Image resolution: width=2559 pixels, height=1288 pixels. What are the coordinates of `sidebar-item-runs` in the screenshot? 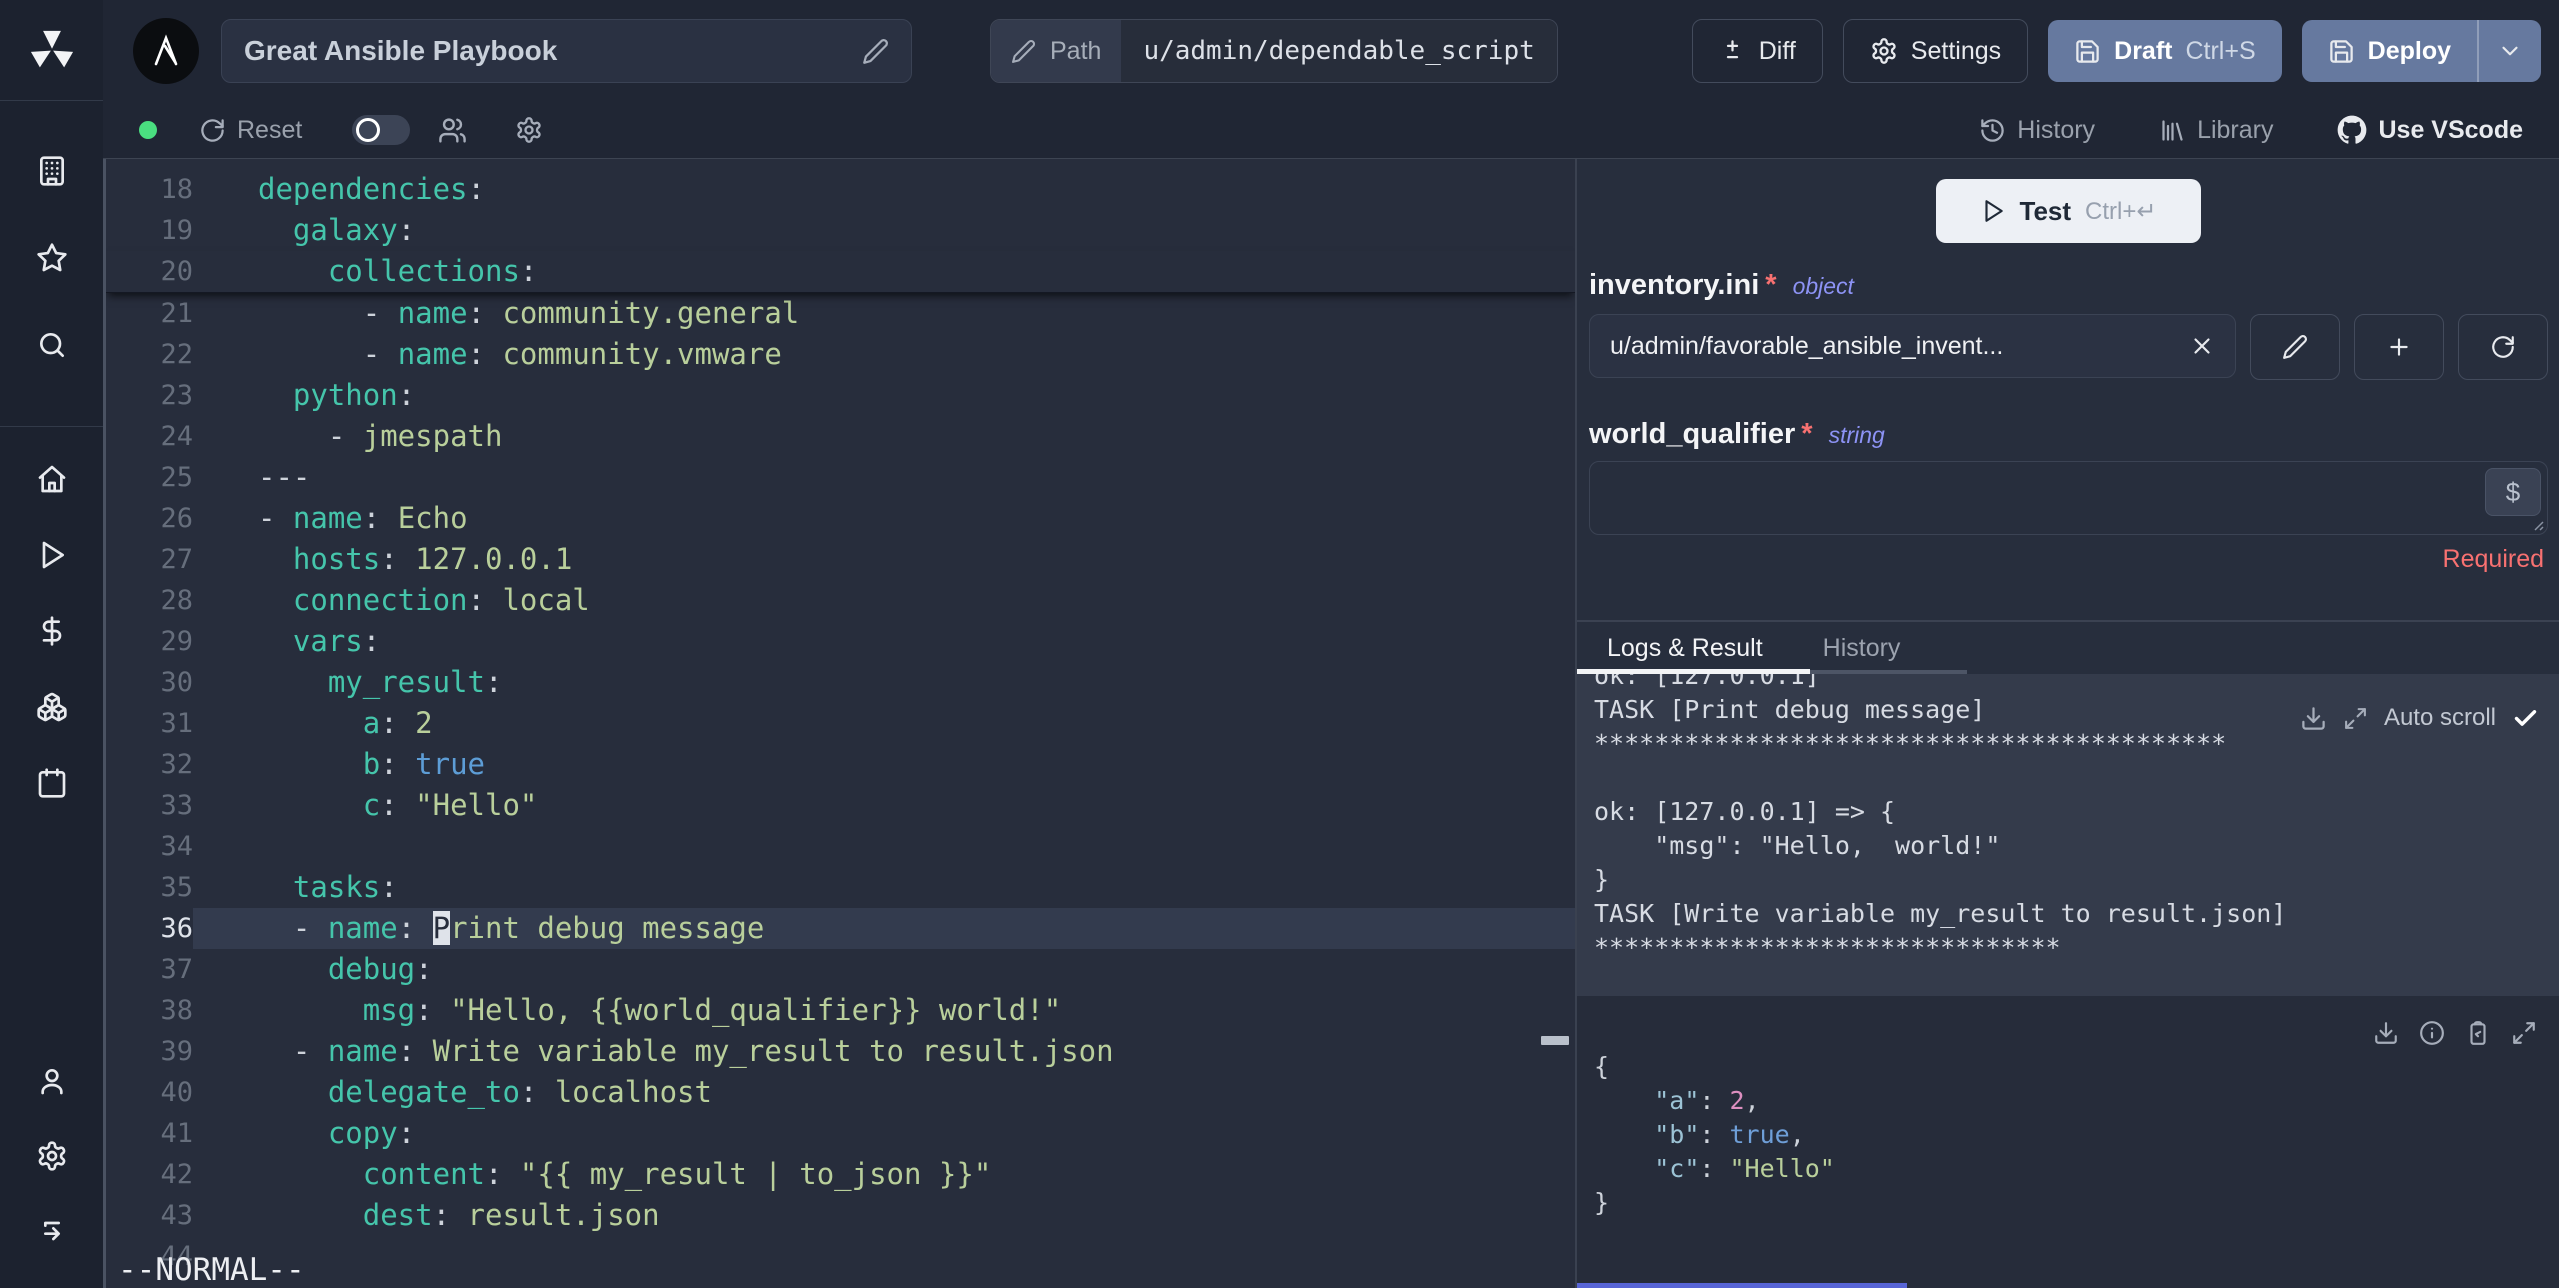 It's located at (51, 555).